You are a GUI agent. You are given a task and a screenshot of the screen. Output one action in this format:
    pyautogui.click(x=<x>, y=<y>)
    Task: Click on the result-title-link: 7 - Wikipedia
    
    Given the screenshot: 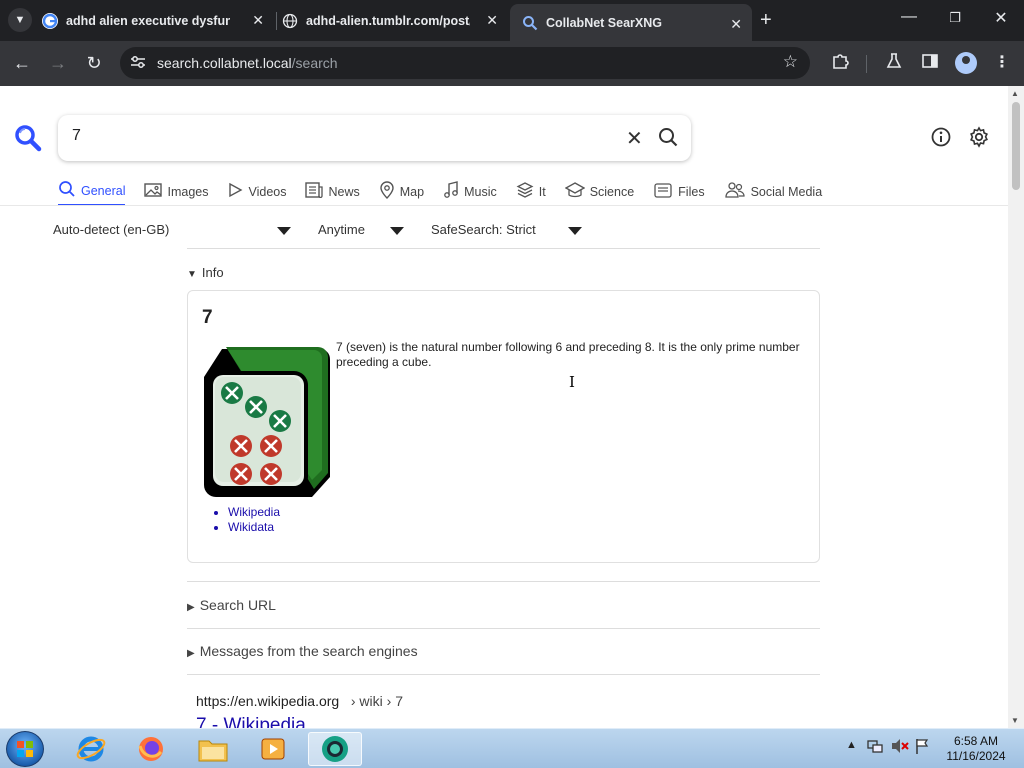 What is the action you would take?
    pyautogui.click(x=251, y=721)
    